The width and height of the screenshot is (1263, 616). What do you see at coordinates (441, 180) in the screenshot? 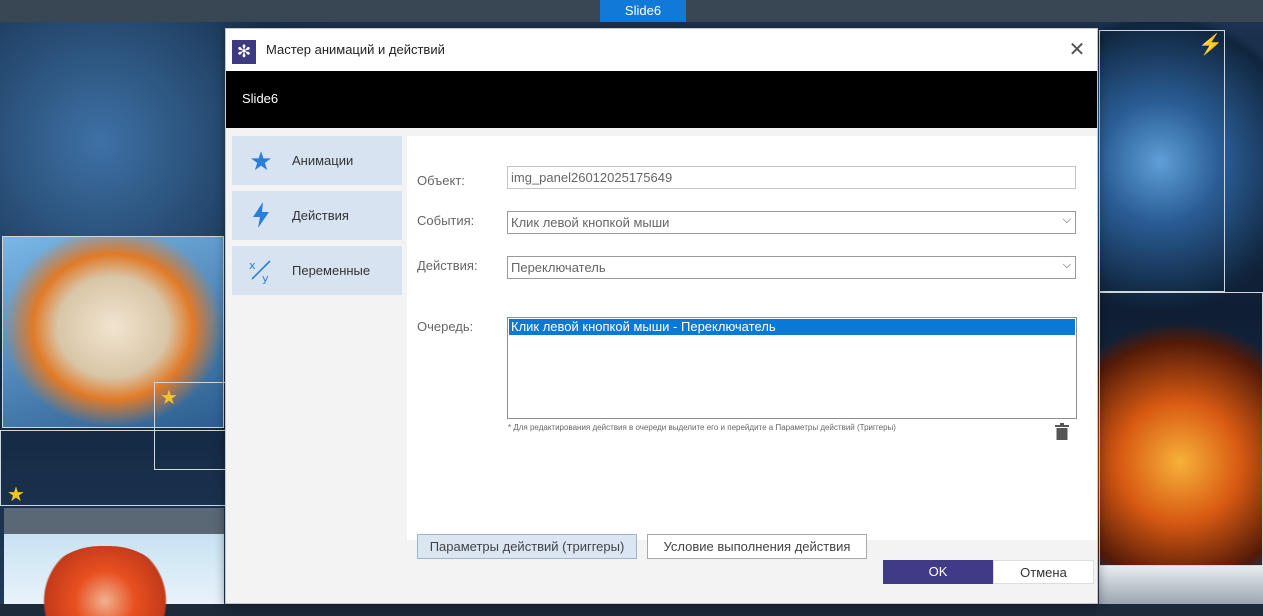
I see `object-label: Объект:` at bounding box center [441, 180].